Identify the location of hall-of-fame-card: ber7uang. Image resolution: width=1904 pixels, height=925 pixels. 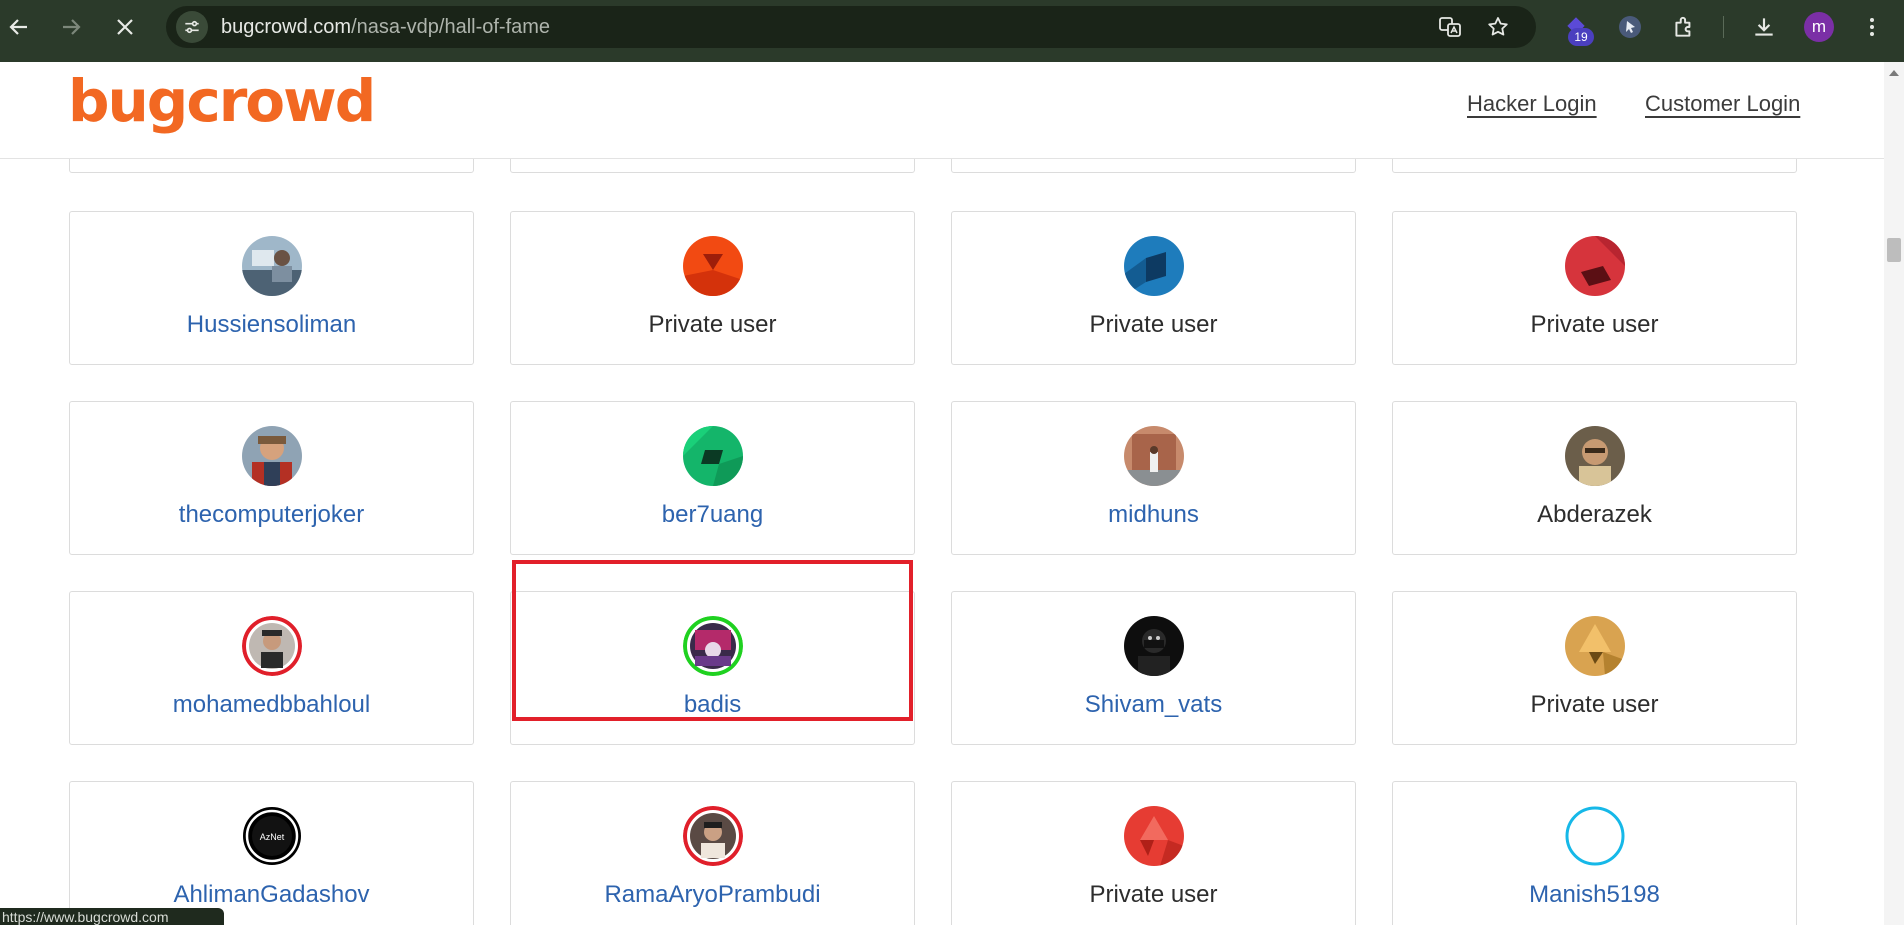
(712, 478).